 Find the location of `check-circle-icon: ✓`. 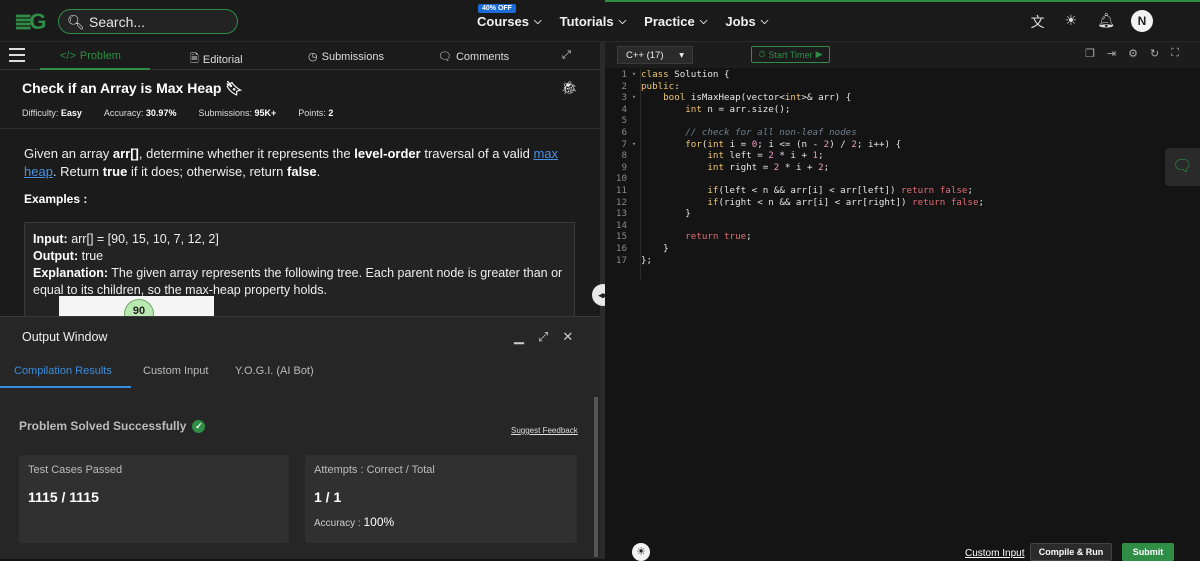

check-circle-icon: ✓ is located at coordinates (199, 426).